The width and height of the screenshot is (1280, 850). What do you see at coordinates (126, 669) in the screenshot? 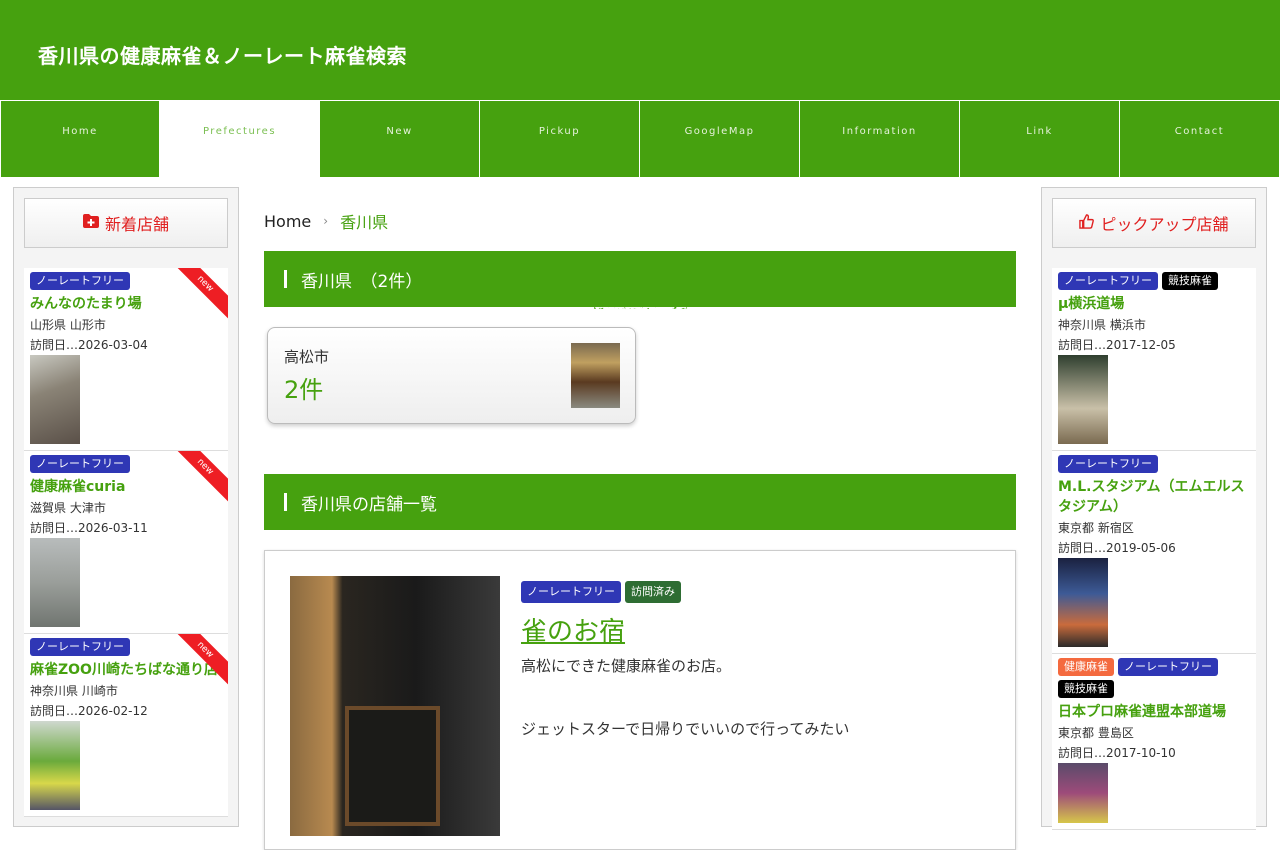
I see `shop-name-link: 麻雀ZOO川崎たちばな通り店` at bounding box center [126, 669].